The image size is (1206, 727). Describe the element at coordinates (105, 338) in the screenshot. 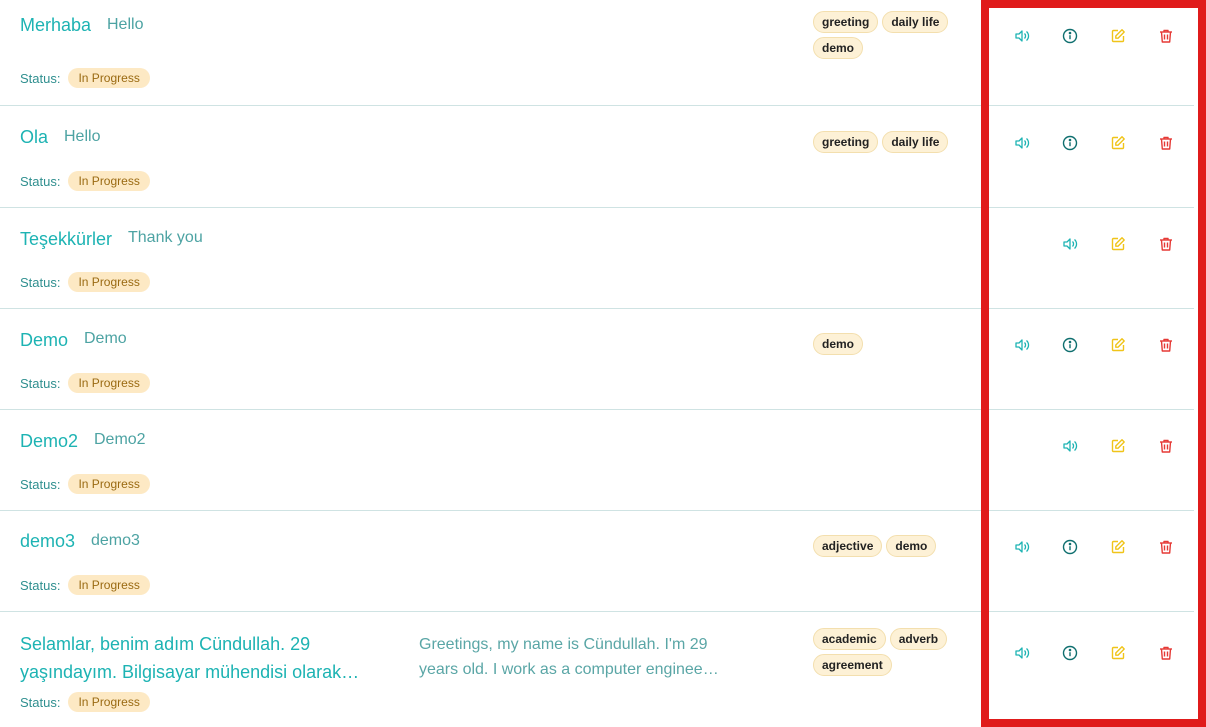

I see `translation: Demo` at that location.